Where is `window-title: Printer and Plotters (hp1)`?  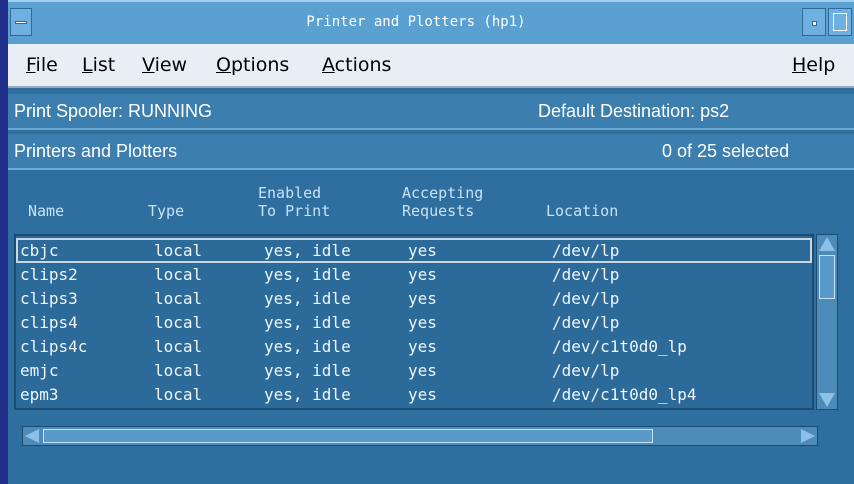
window-title: Printer and Plotters (hp1) is located at coordinates (416, 22).